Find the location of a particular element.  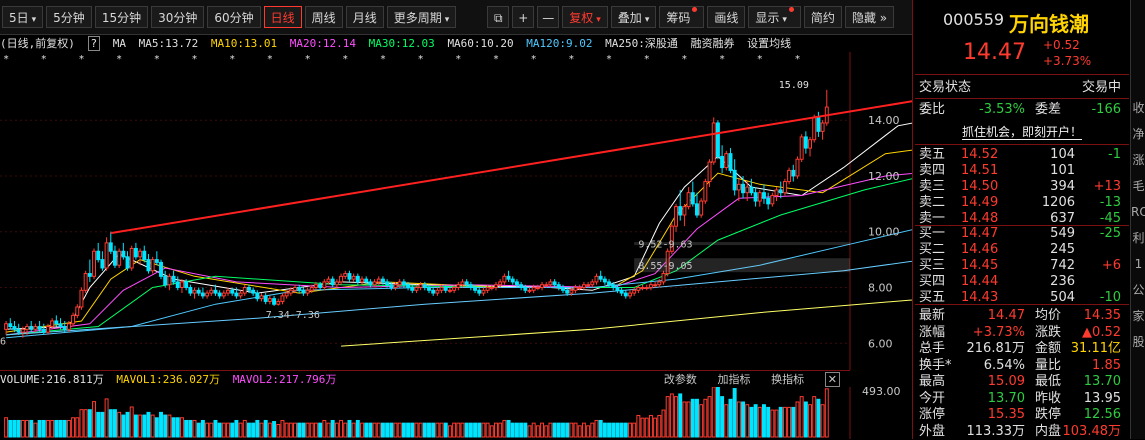

stock-name: 万向钱潮 is located at coordinates (1049, 24).